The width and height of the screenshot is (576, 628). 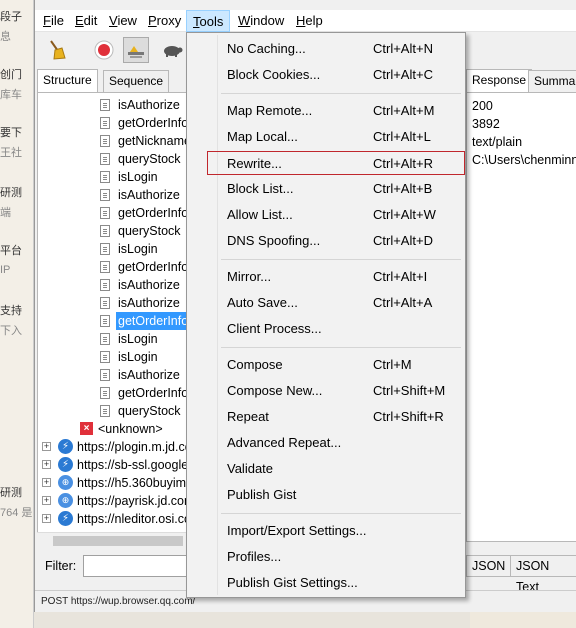 What do you see at coordinates (521, 317) in the screenshot?
I see `response-summary-pane: 200 3892 text/plain C:\Users\chenminn` at bounding box center [521, 317].